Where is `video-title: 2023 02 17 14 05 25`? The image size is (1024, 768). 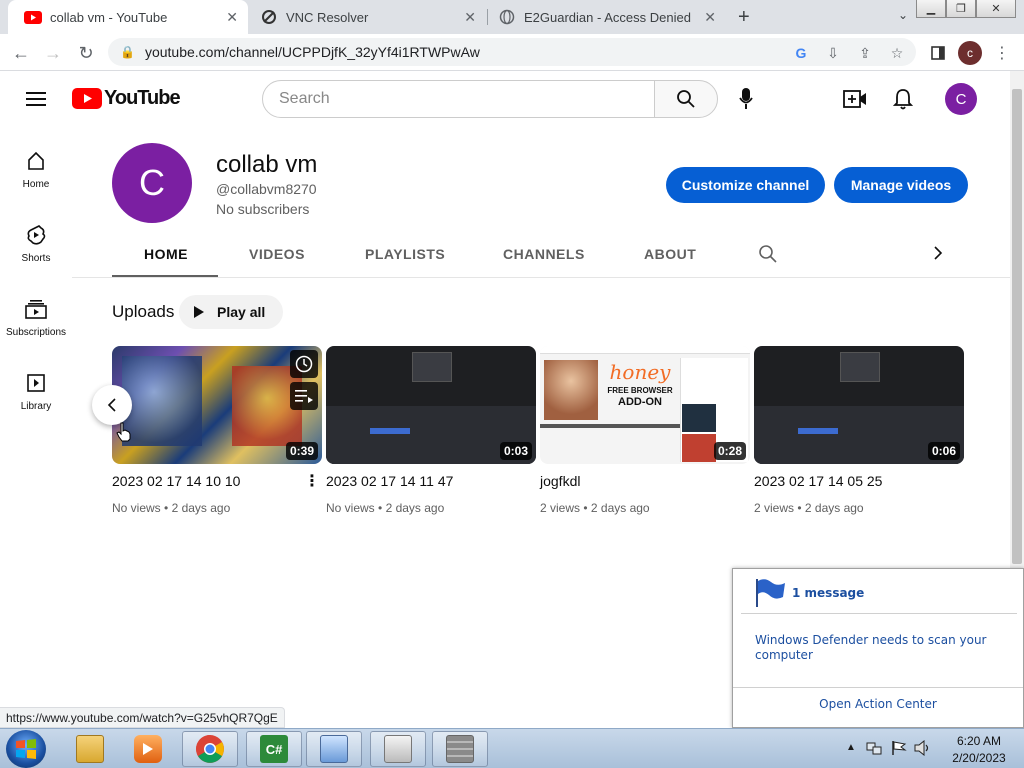
video-title: 2023 02 17 14 05 25 is located at coordinates (818, 481).